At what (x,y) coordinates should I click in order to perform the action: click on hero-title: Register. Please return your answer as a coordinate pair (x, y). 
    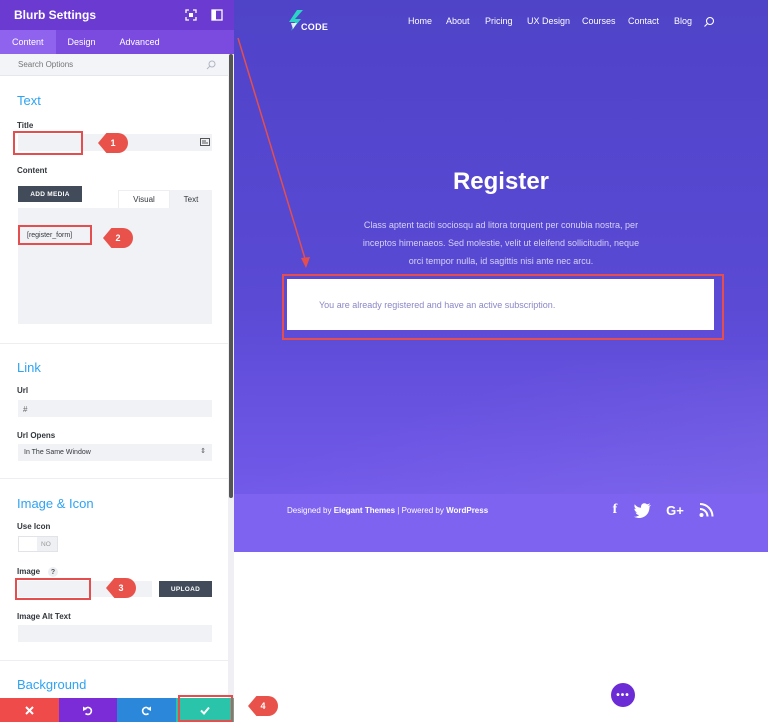
    Looking at the image, I should click on (501, 181).